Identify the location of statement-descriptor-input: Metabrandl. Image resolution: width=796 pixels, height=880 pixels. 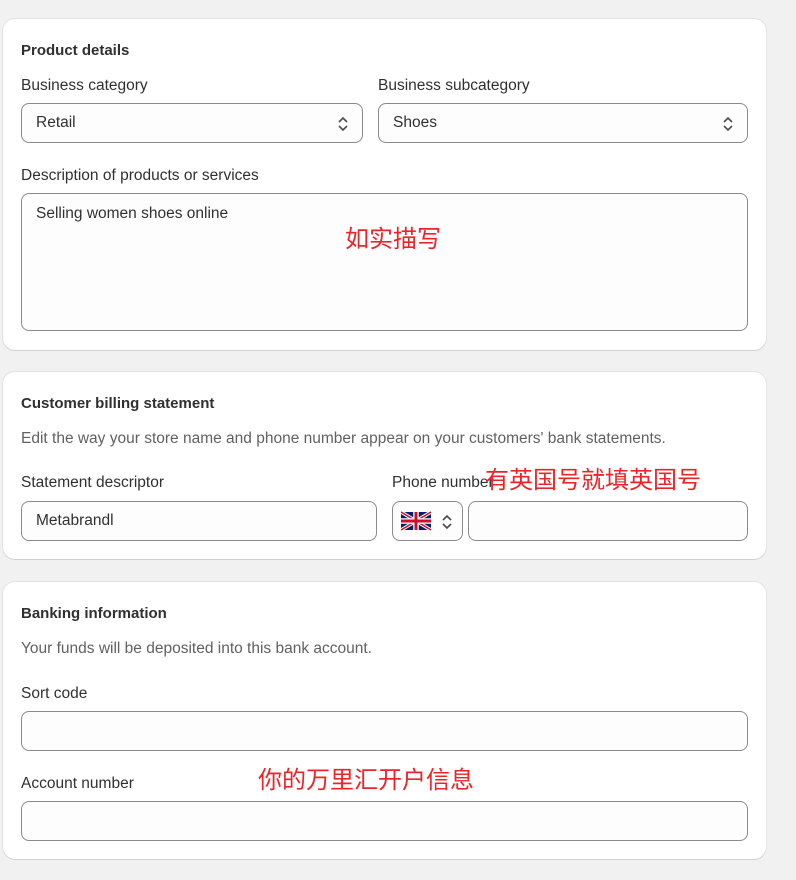
(199, 521).